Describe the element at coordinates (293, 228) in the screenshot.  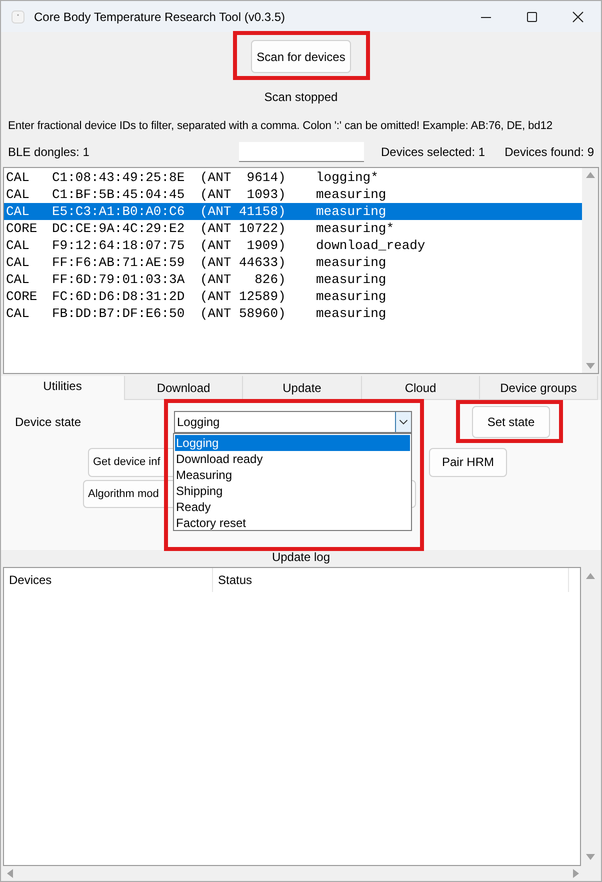
I see `device-row: CORE DC:CE:9A:4C:29:E2 (ANT 10722) measuring*` at that location.